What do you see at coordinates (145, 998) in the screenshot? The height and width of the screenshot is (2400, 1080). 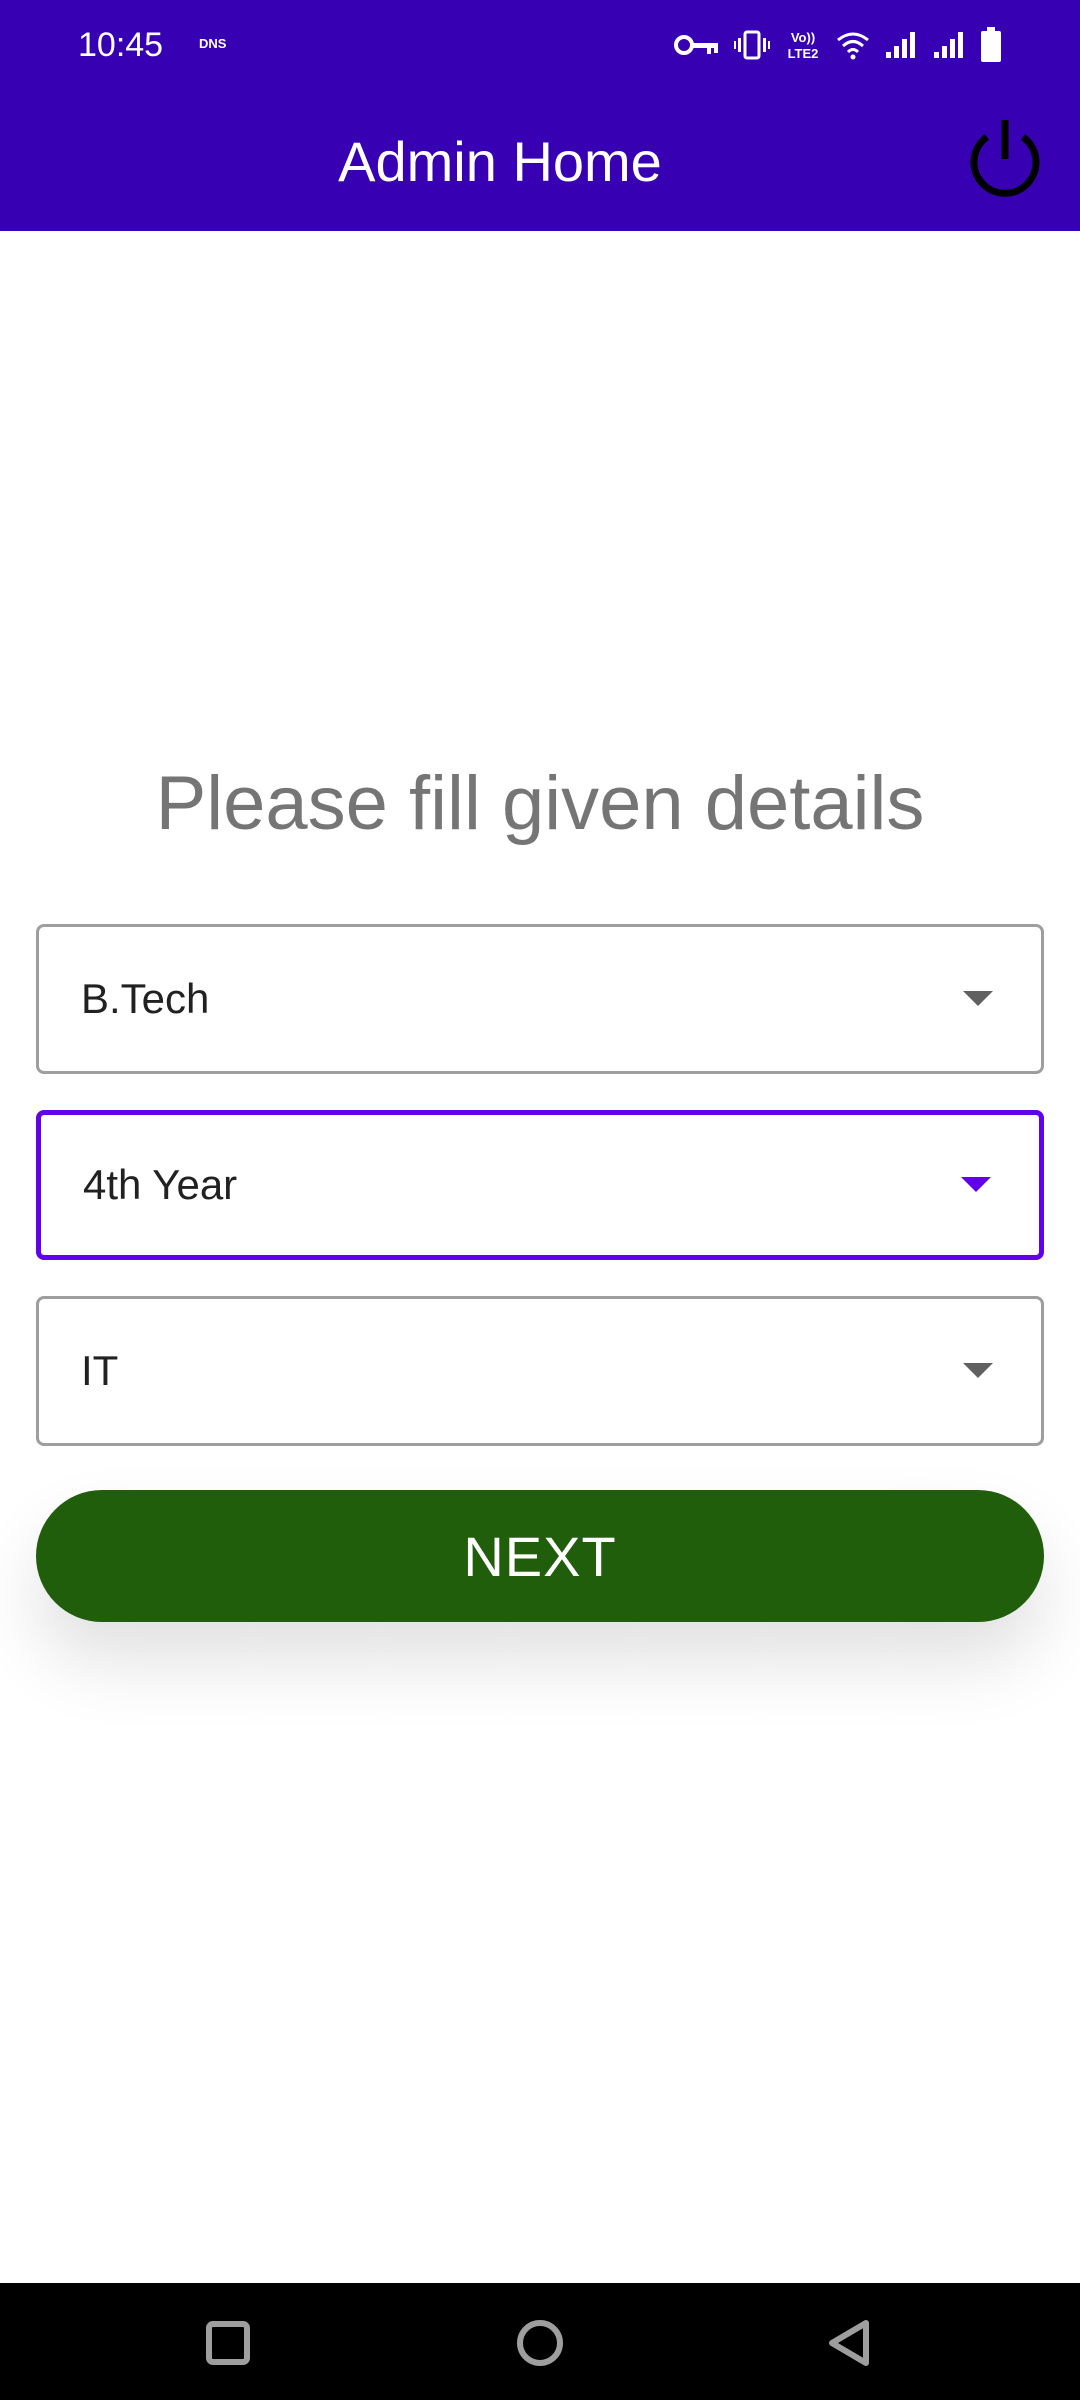 I see `course-dropdown-value: B.Tech` at bounding box center [145, 998].